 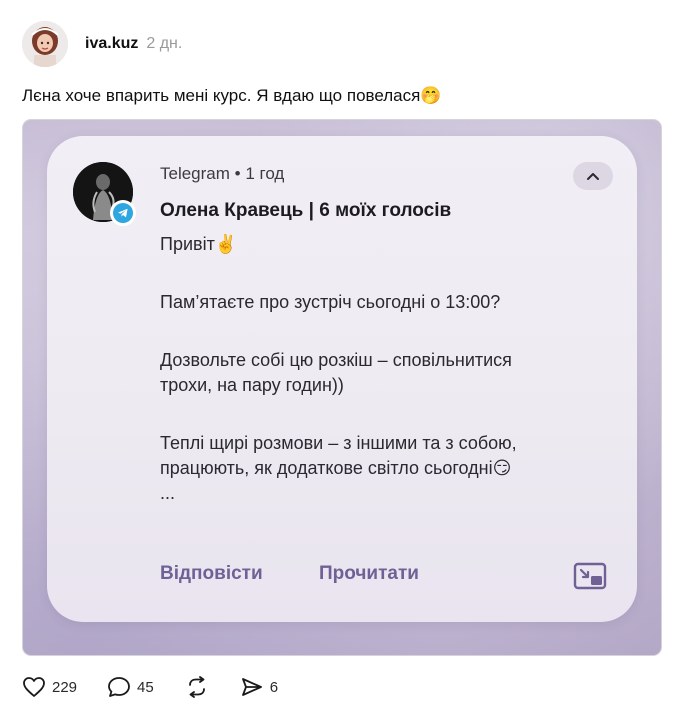 I want to click on repost-icon, so click(x=196, y=687).